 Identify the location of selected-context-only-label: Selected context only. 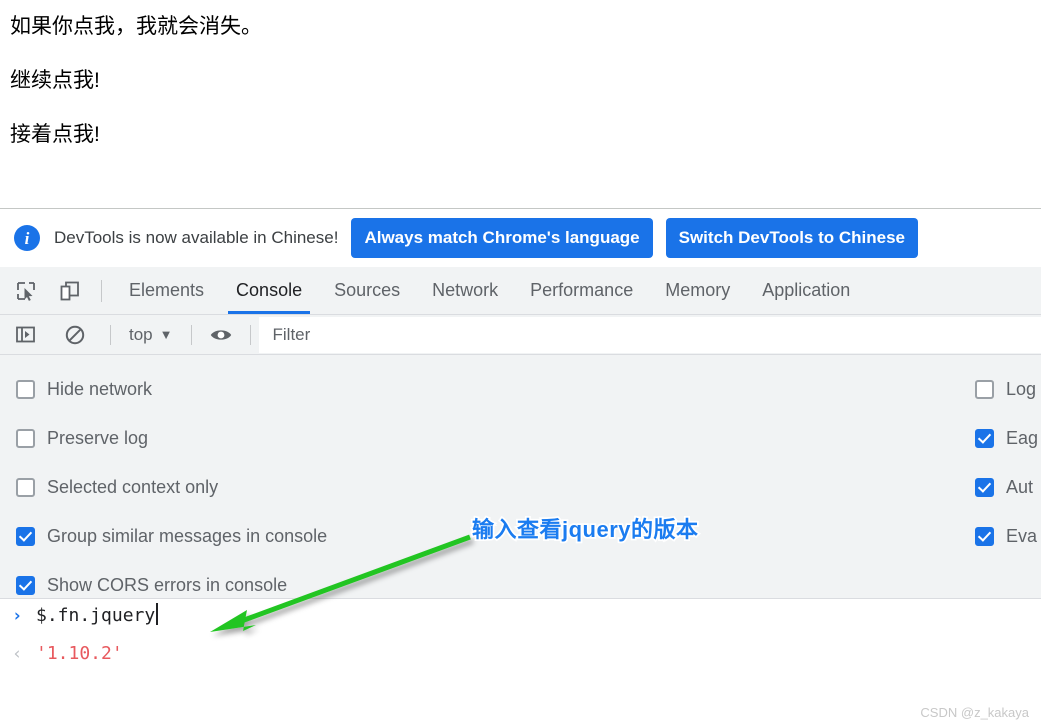
(133, 487).